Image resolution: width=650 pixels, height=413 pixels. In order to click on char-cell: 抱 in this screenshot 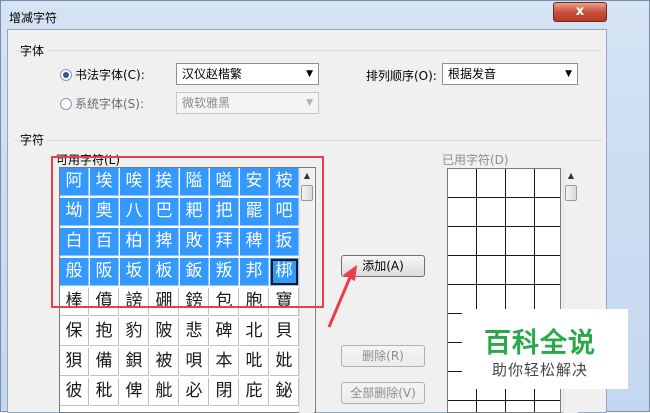, I will do `click(104, 332)`.